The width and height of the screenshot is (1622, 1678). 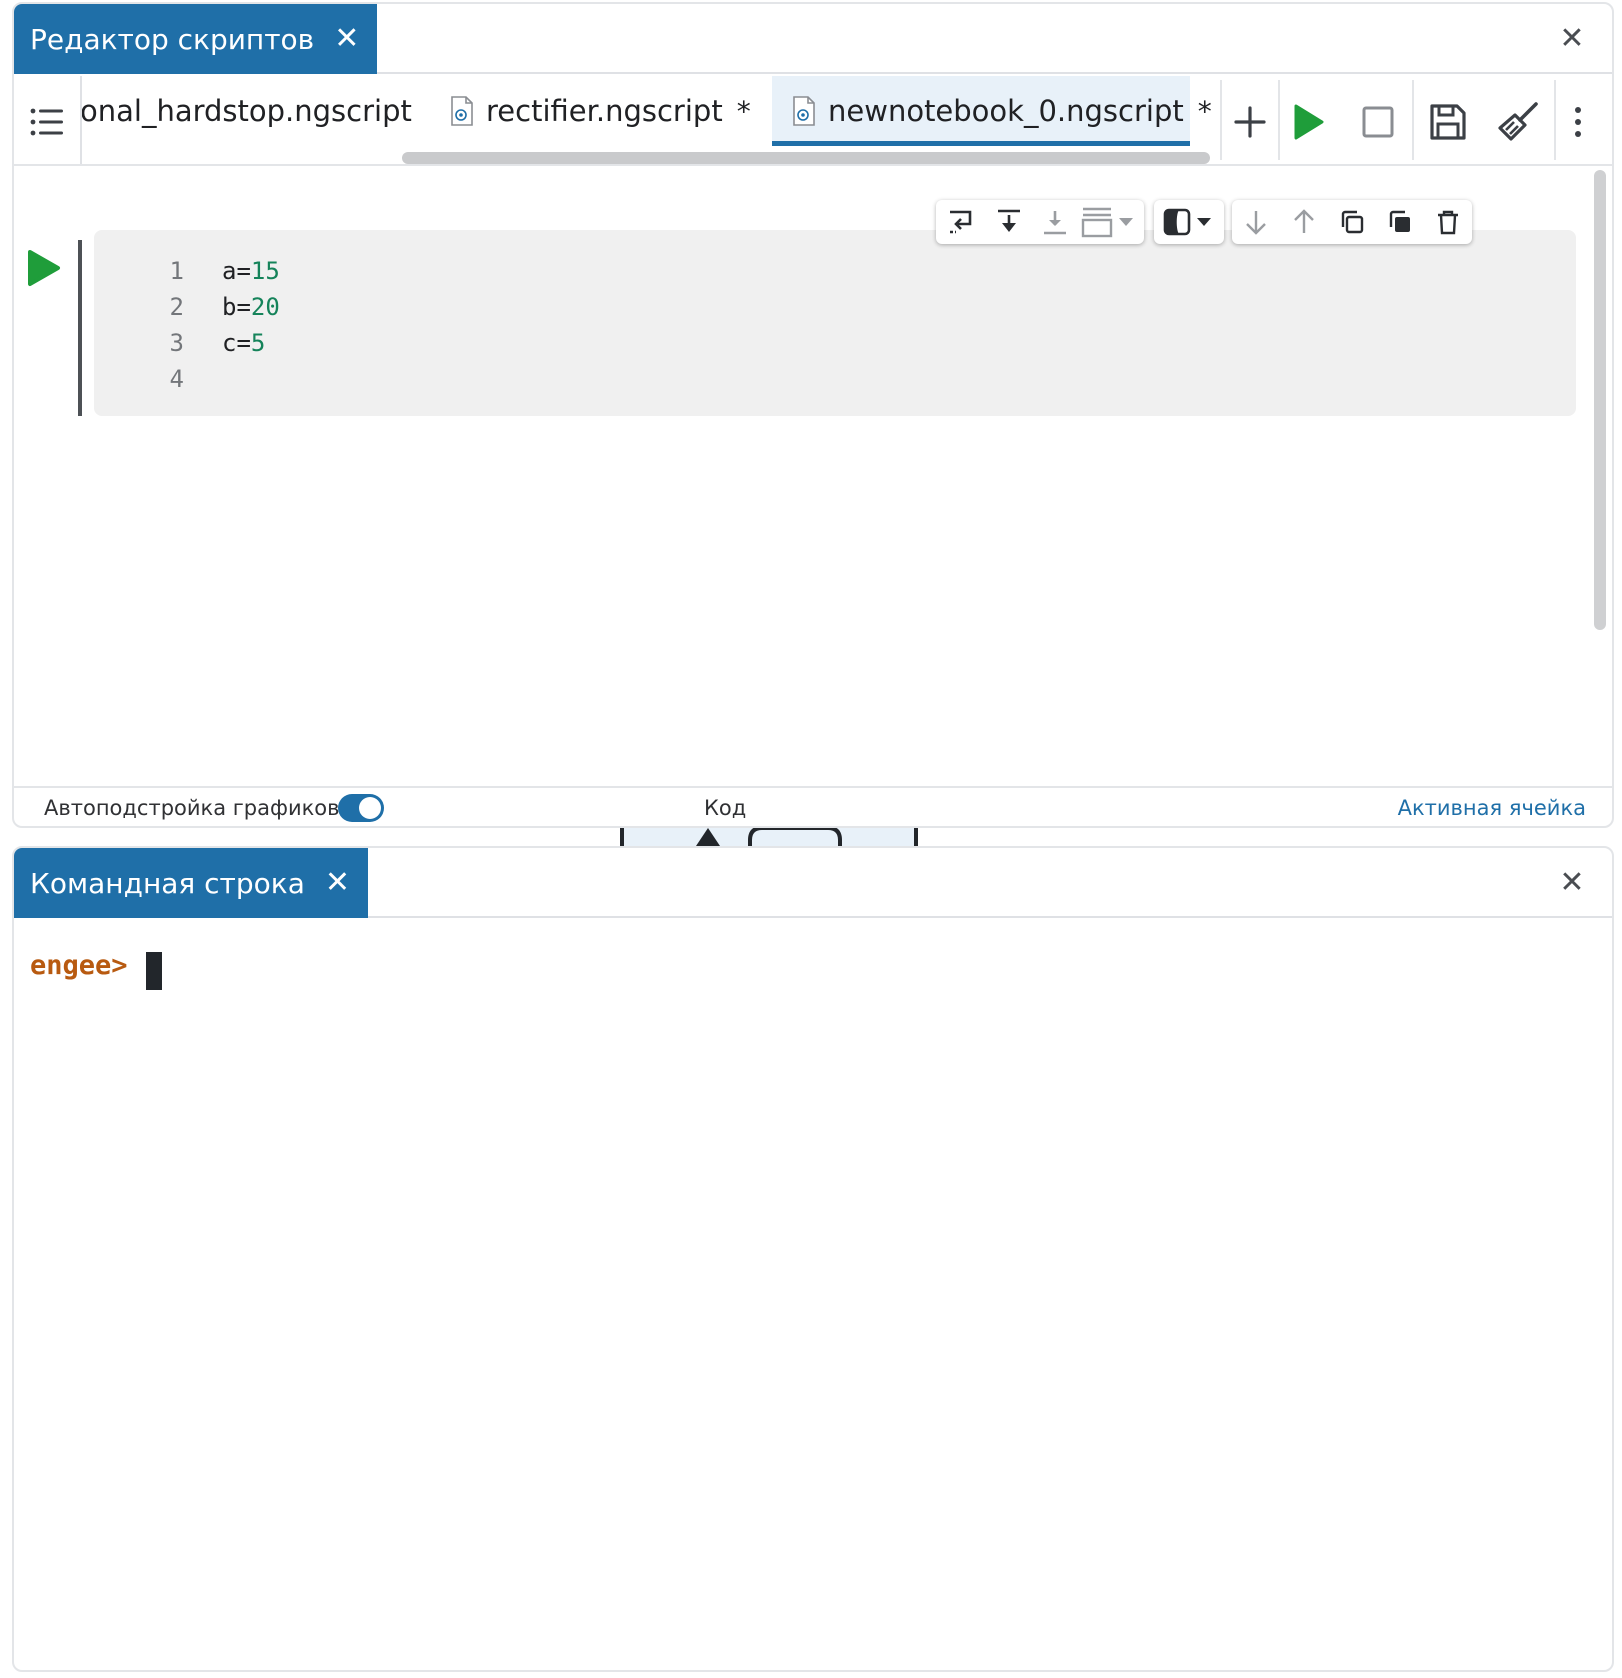 I want to click on play-icon, so click(x=1309, y=122).